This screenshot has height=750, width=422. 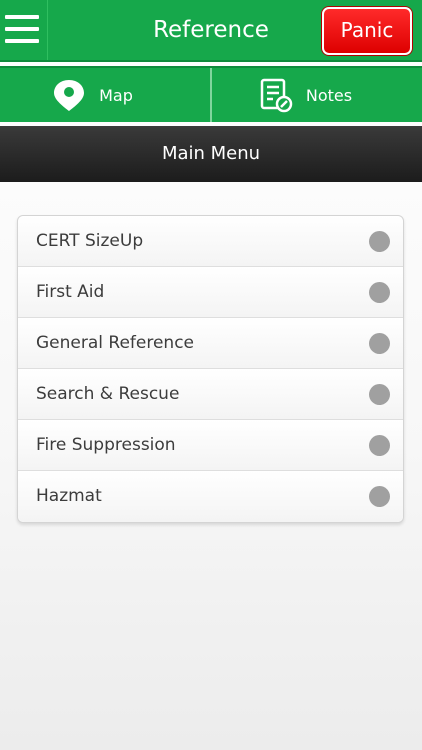 I want to click on menu-item-label: First Aid, so click(x=70, y=292).